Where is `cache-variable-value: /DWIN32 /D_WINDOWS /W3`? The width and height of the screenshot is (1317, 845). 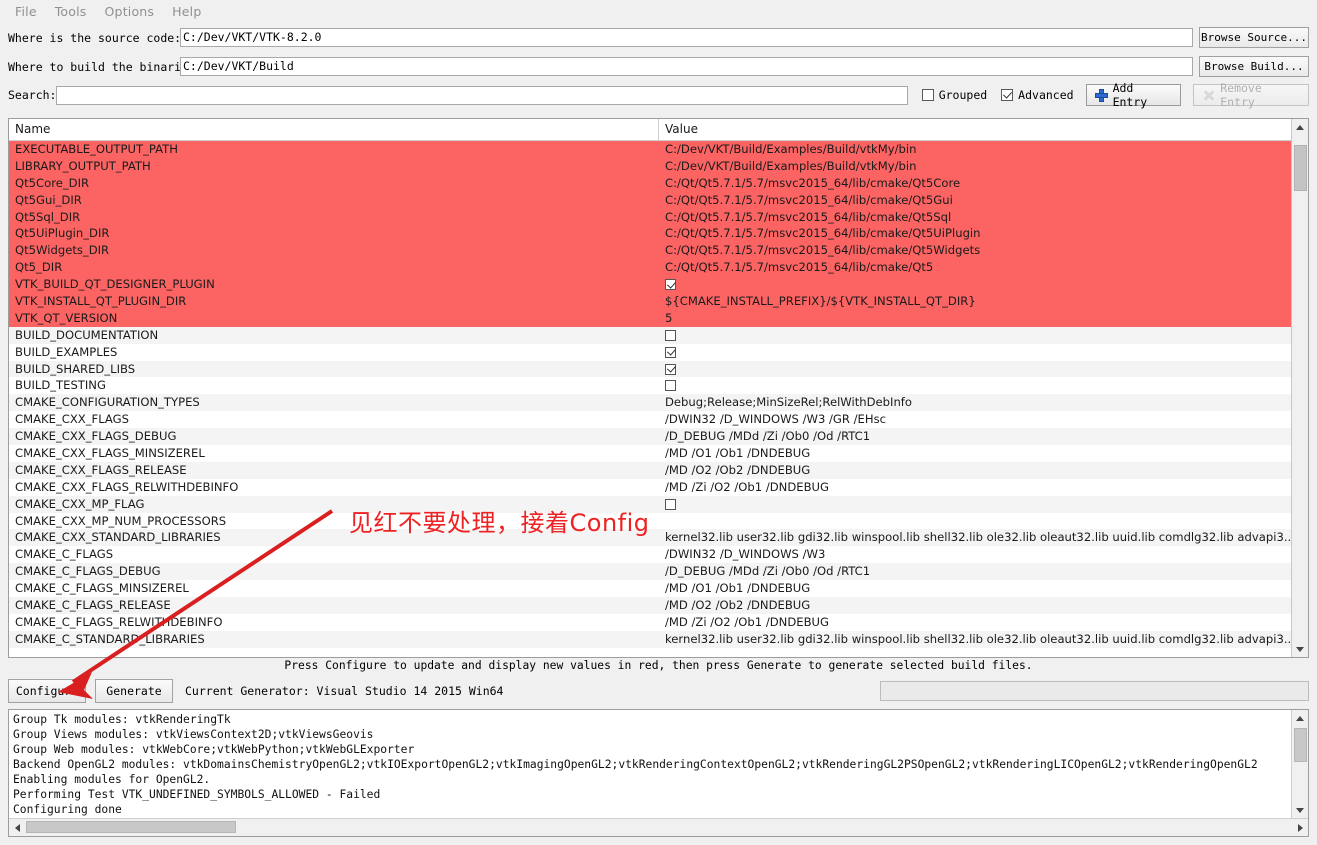
cache-variable-value: /DWIN32 /D_WINDOWS /W3 is located at coordinates (975, 554).